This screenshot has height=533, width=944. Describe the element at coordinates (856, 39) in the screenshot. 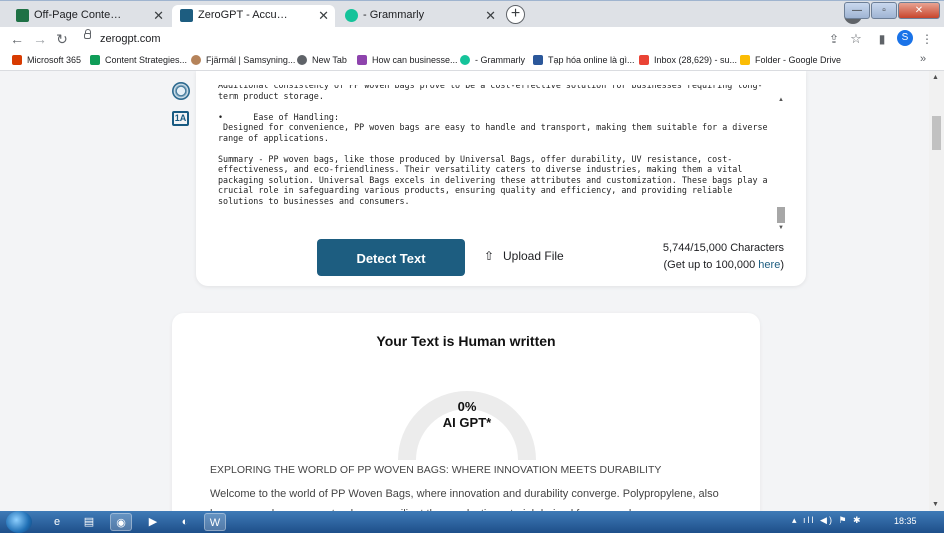

I see `bookmark-star-icon: ☆` at that location.